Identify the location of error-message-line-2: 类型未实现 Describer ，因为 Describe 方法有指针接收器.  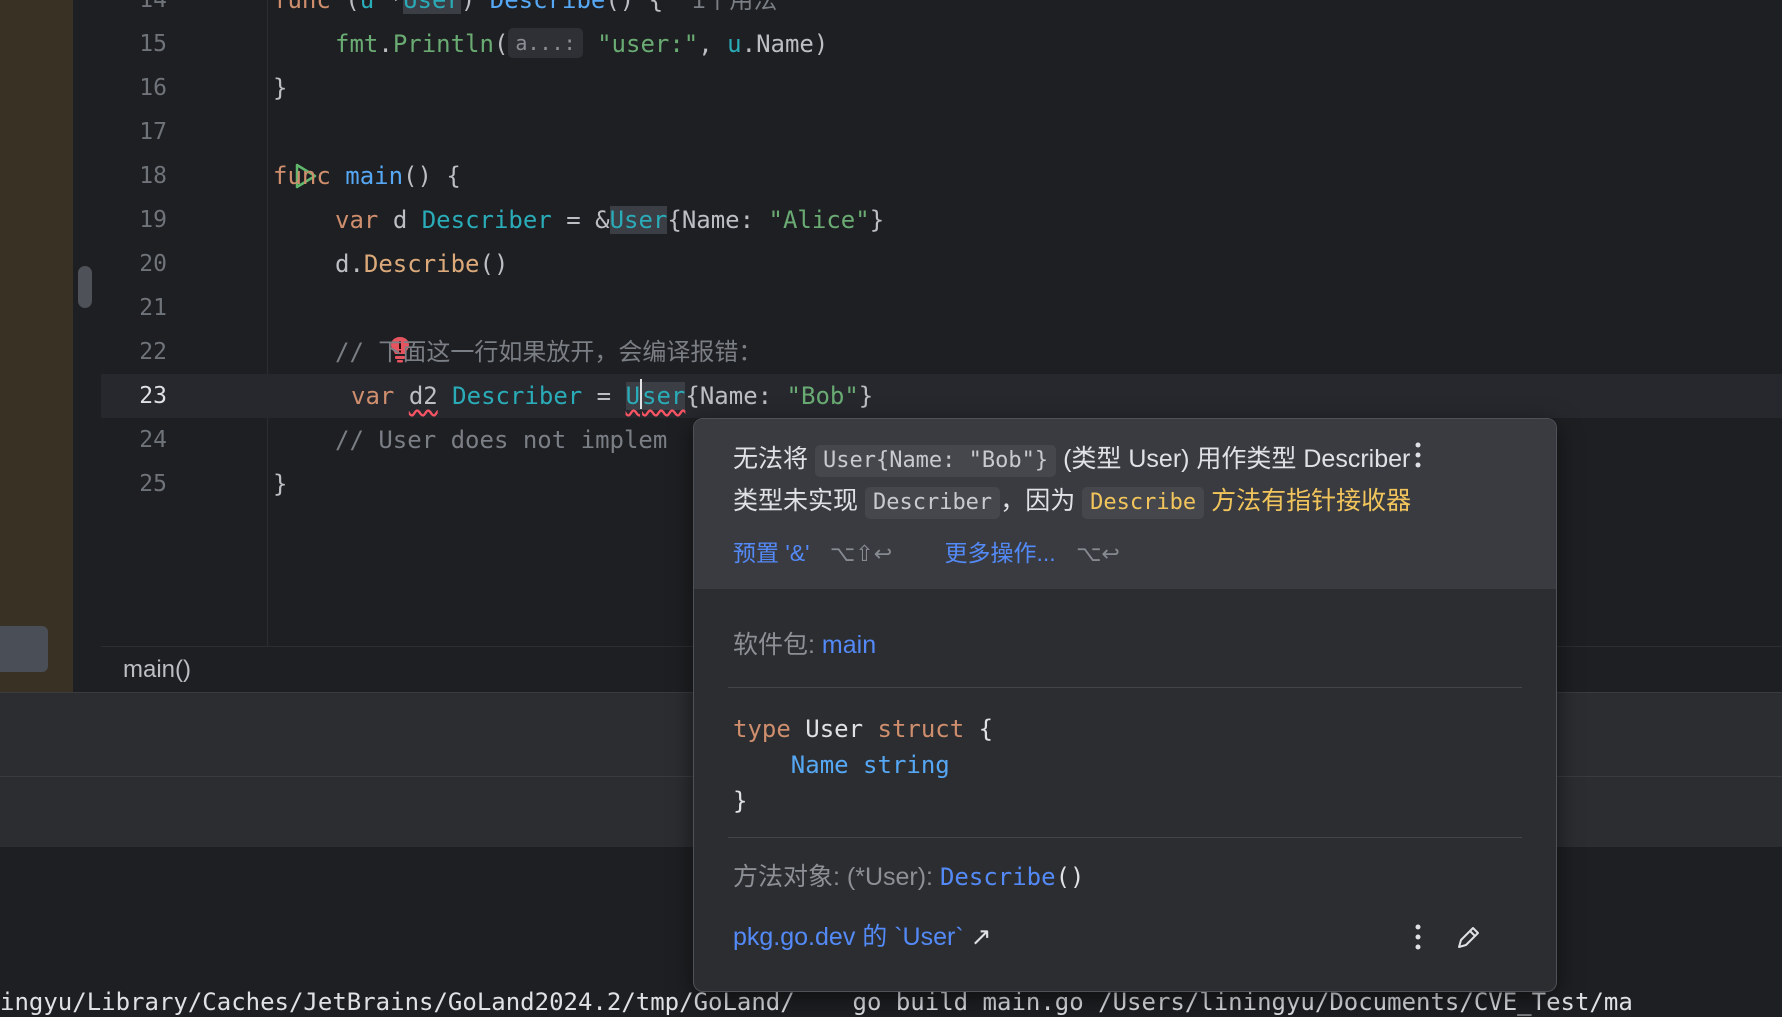
(1072, 501).